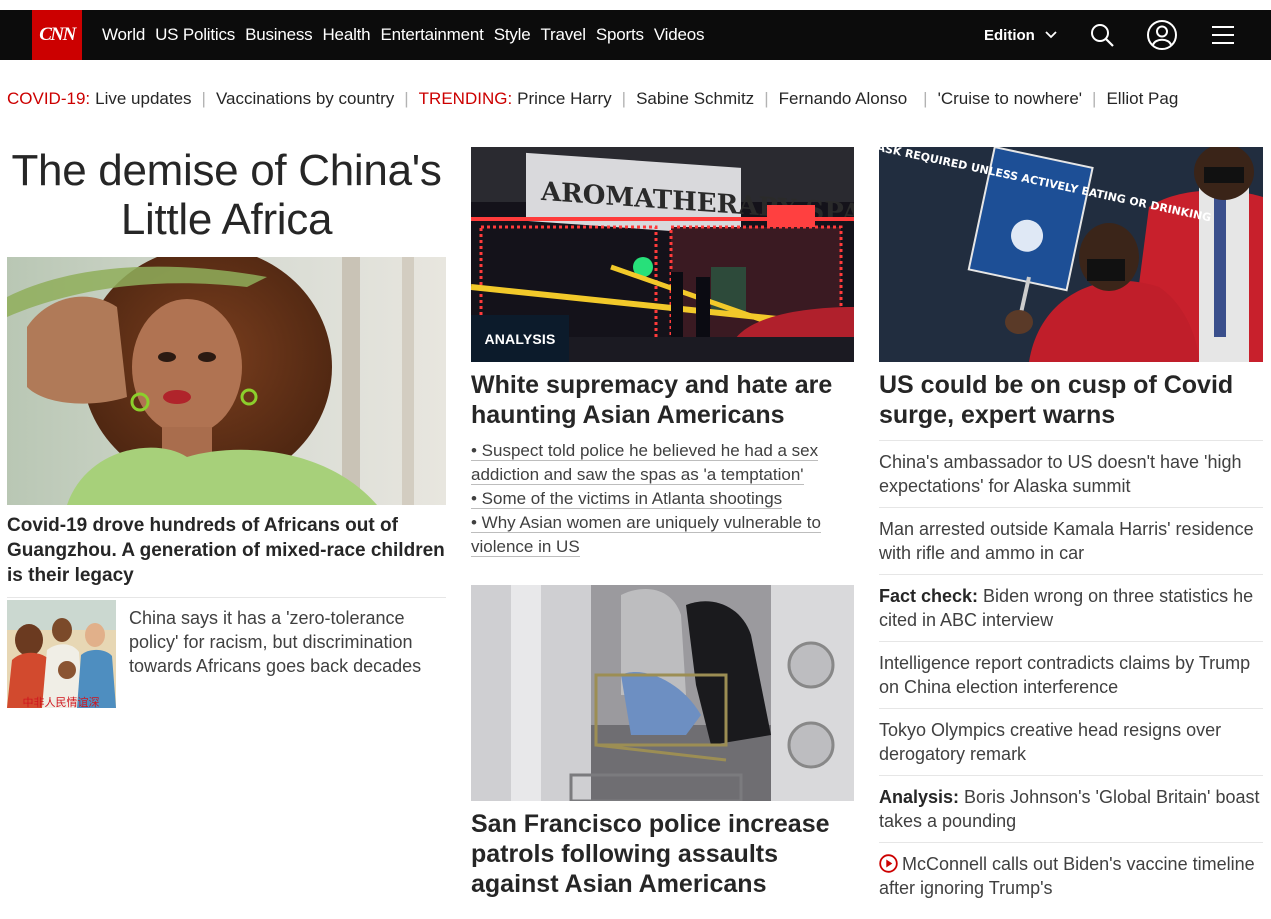  I want to click on nav-link-business: Business, so click(279, 35).